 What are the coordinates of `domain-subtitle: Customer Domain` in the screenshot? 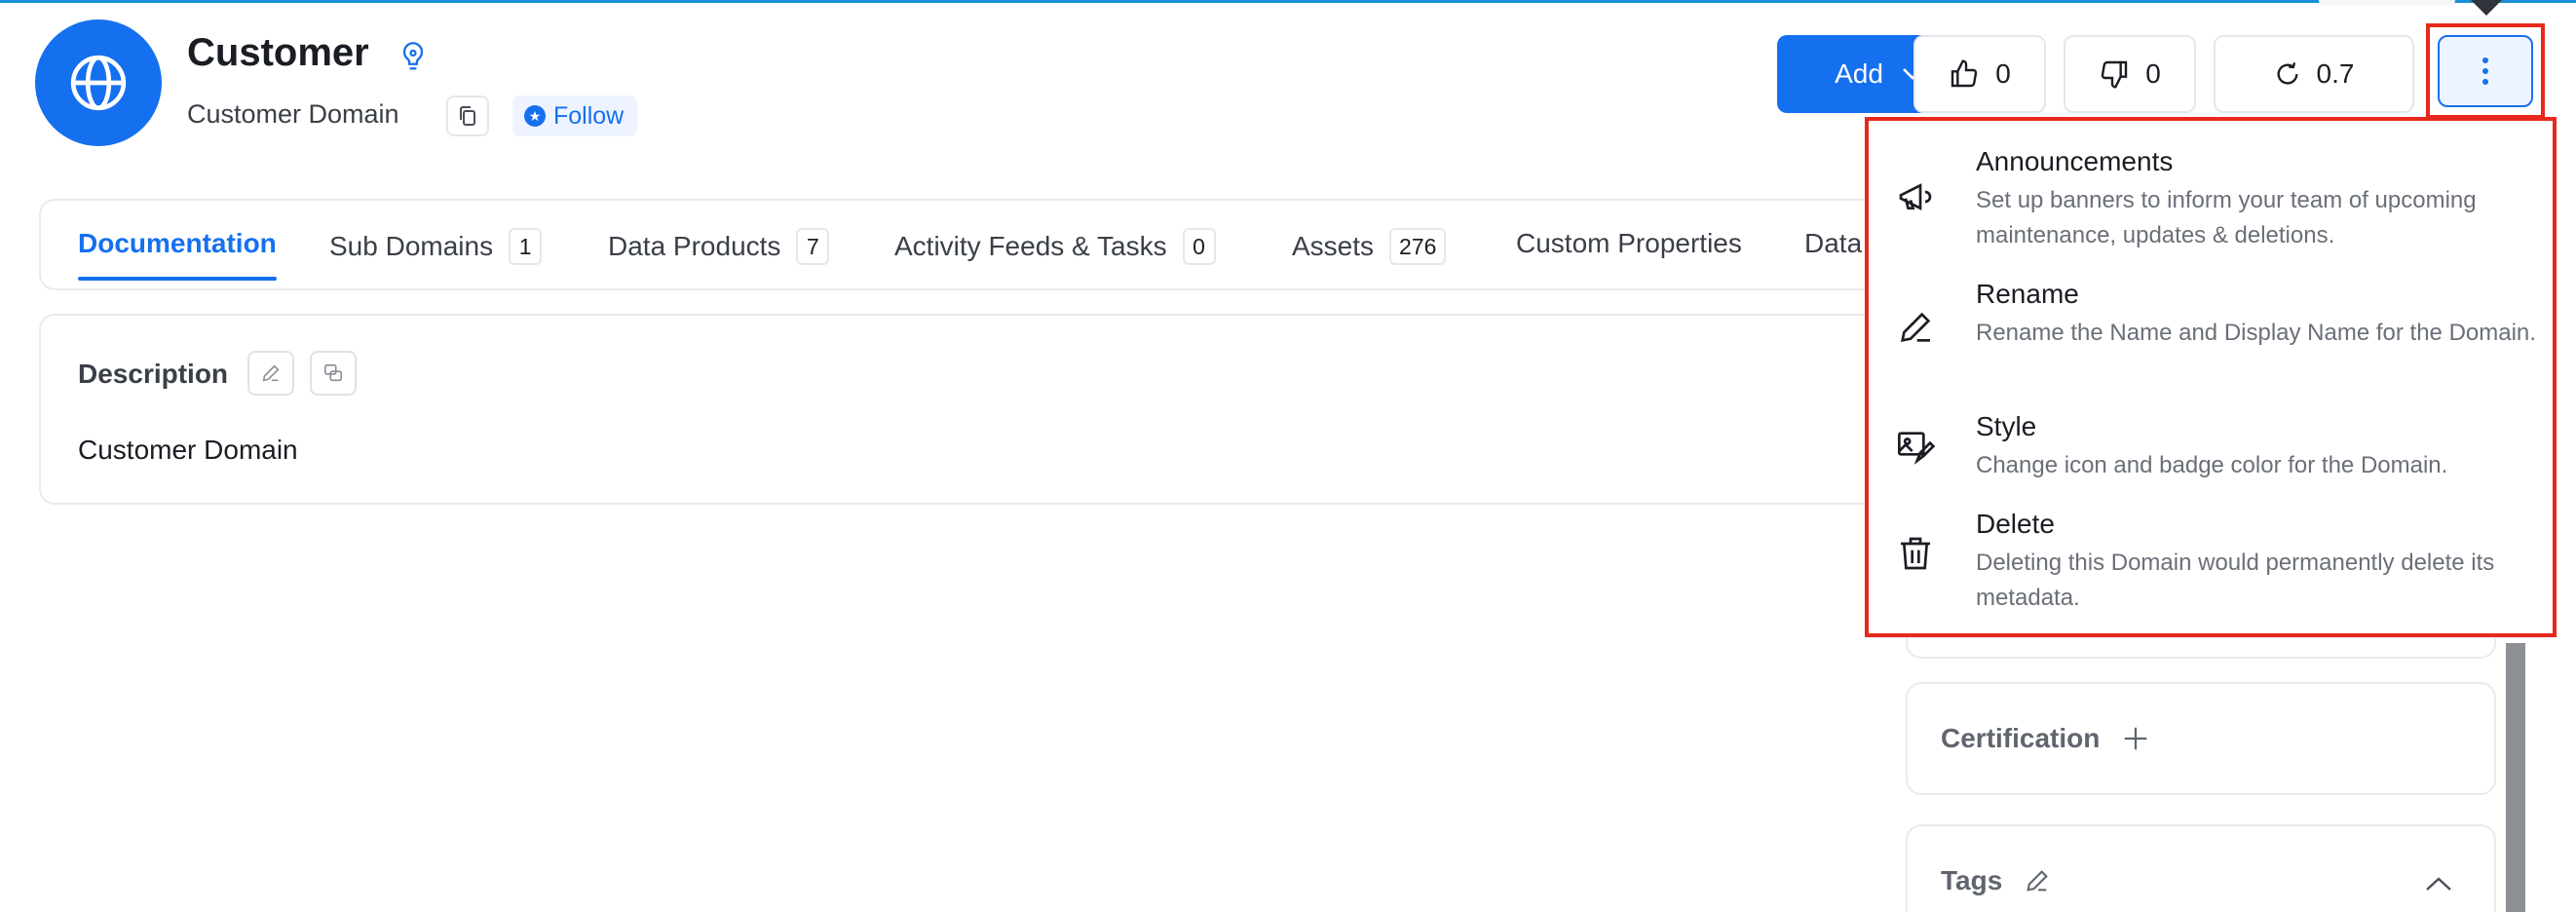 It's located at (293, 114).